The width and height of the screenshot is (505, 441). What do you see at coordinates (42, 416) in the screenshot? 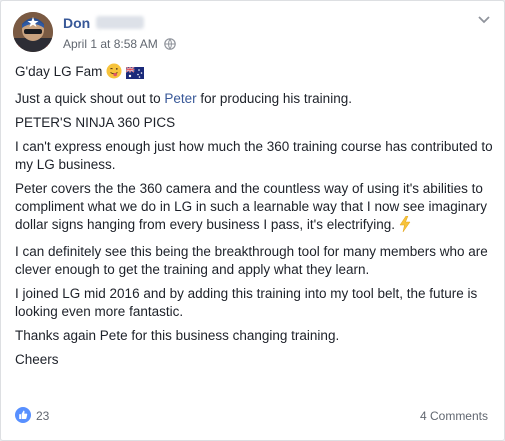
I see `like-count: 23` at bounding box center [42, 416].